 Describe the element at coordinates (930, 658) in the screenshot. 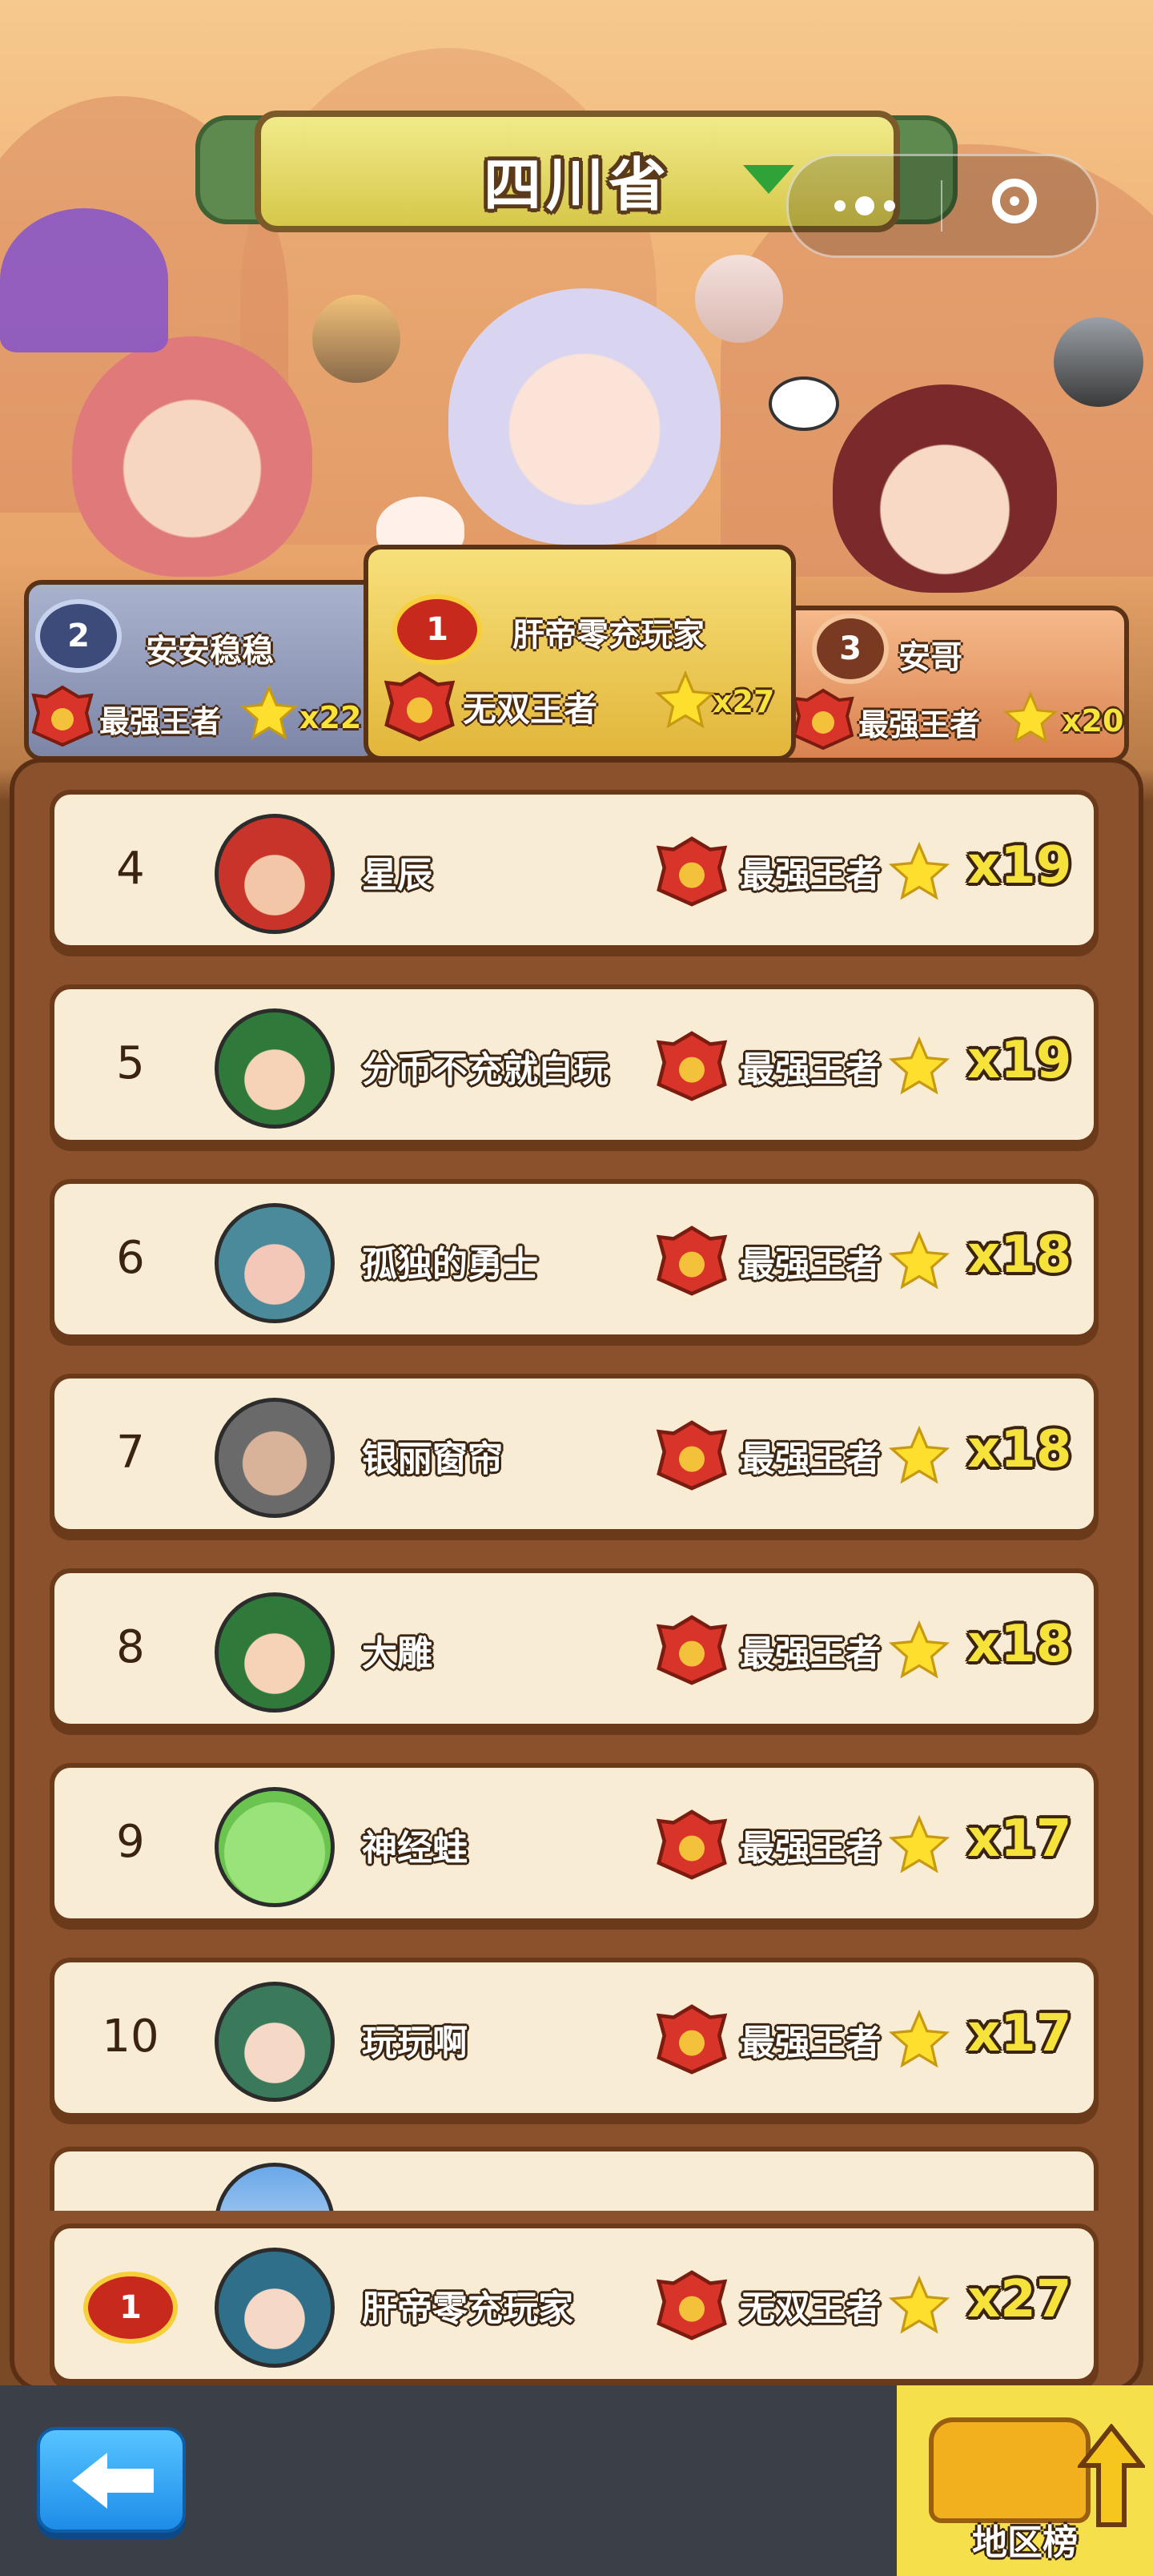

I see `podium-name: 安哥` at that location.